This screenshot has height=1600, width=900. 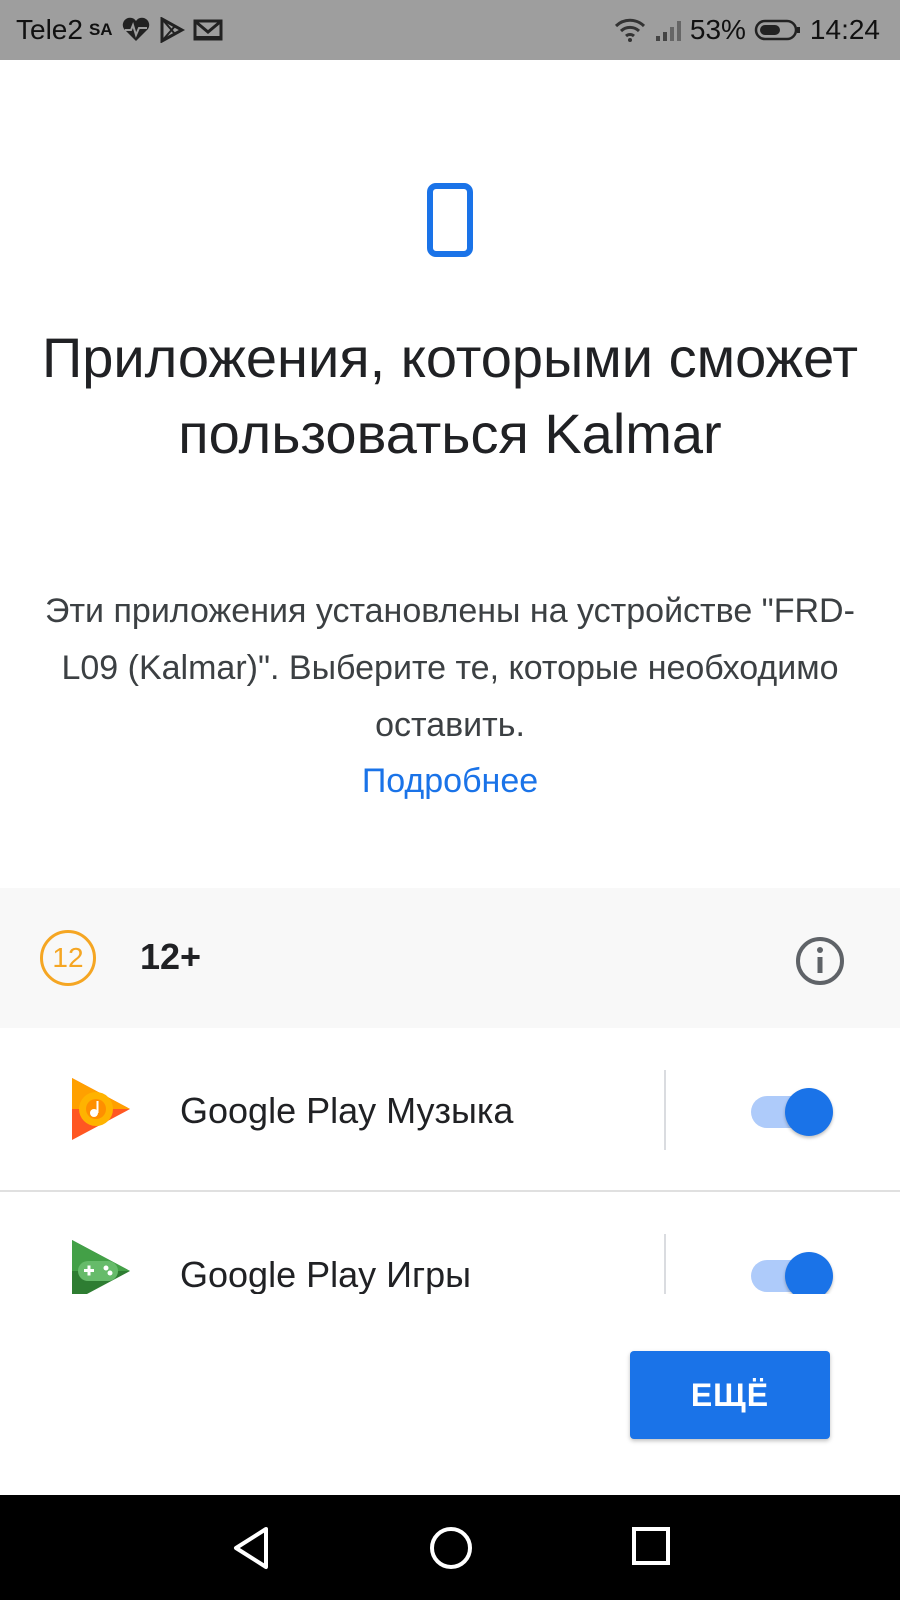 What do you see at coordinates (747, 30) in the screenshot?
I see `status-right: 53% 14:24` at bounding box center [747, 30].